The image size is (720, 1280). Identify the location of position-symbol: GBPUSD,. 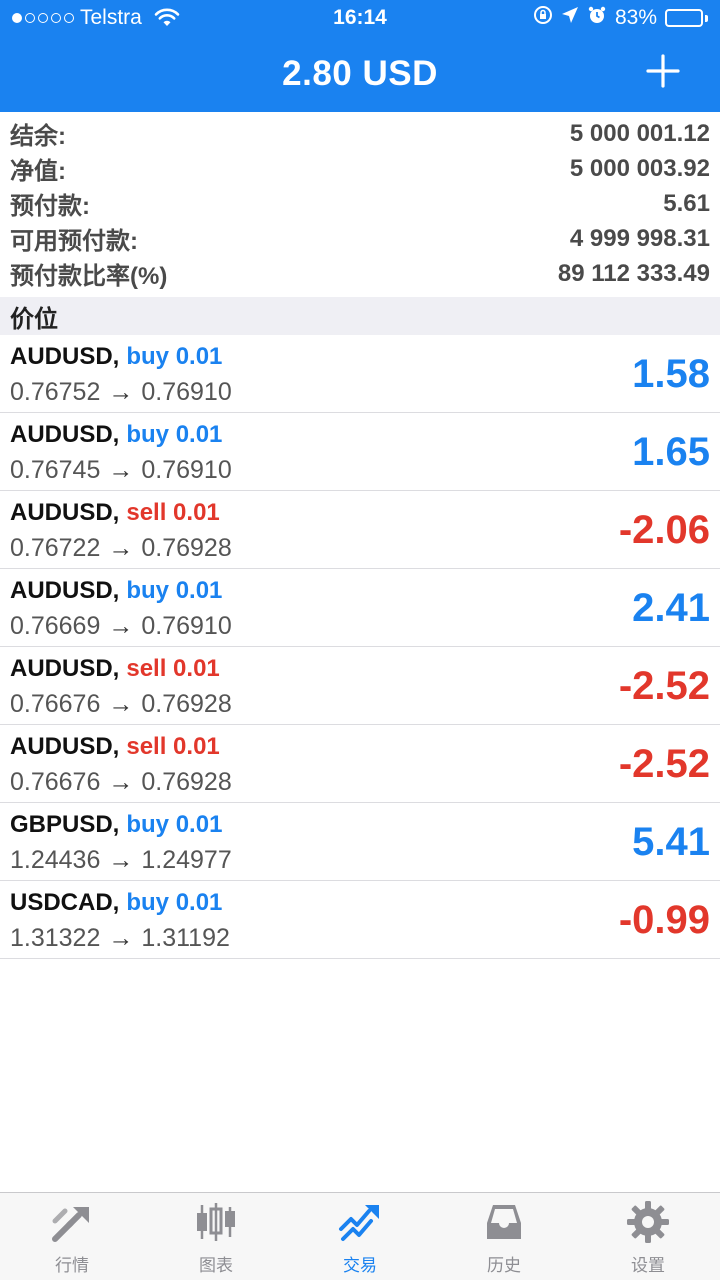
(65, 824).